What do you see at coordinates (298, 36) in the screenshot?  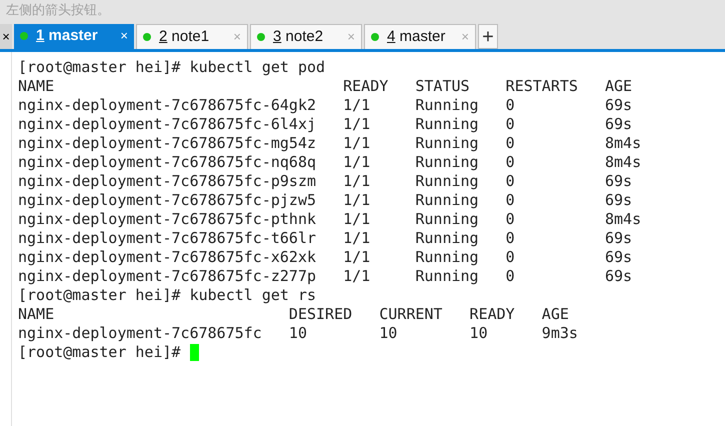 I see `tab-label: 3 note2` at bounding box center [298, 36].